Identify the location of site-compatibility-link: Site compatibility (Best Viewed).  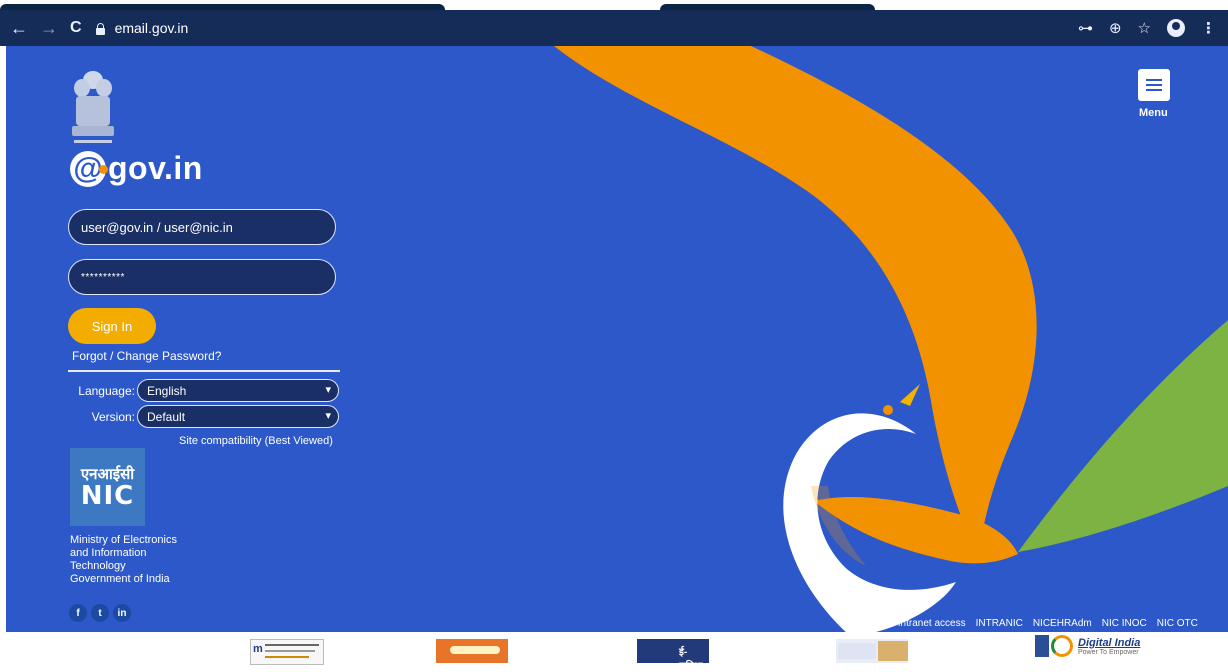
(256, 441).